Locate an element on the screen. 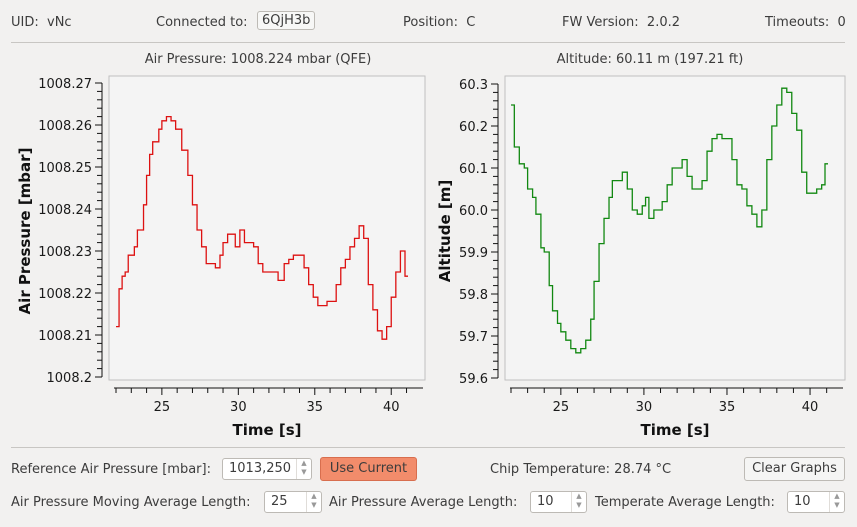 This screenshot has width=857, height=527. x-tick-label: 30 is located at coordinates (644, 407).